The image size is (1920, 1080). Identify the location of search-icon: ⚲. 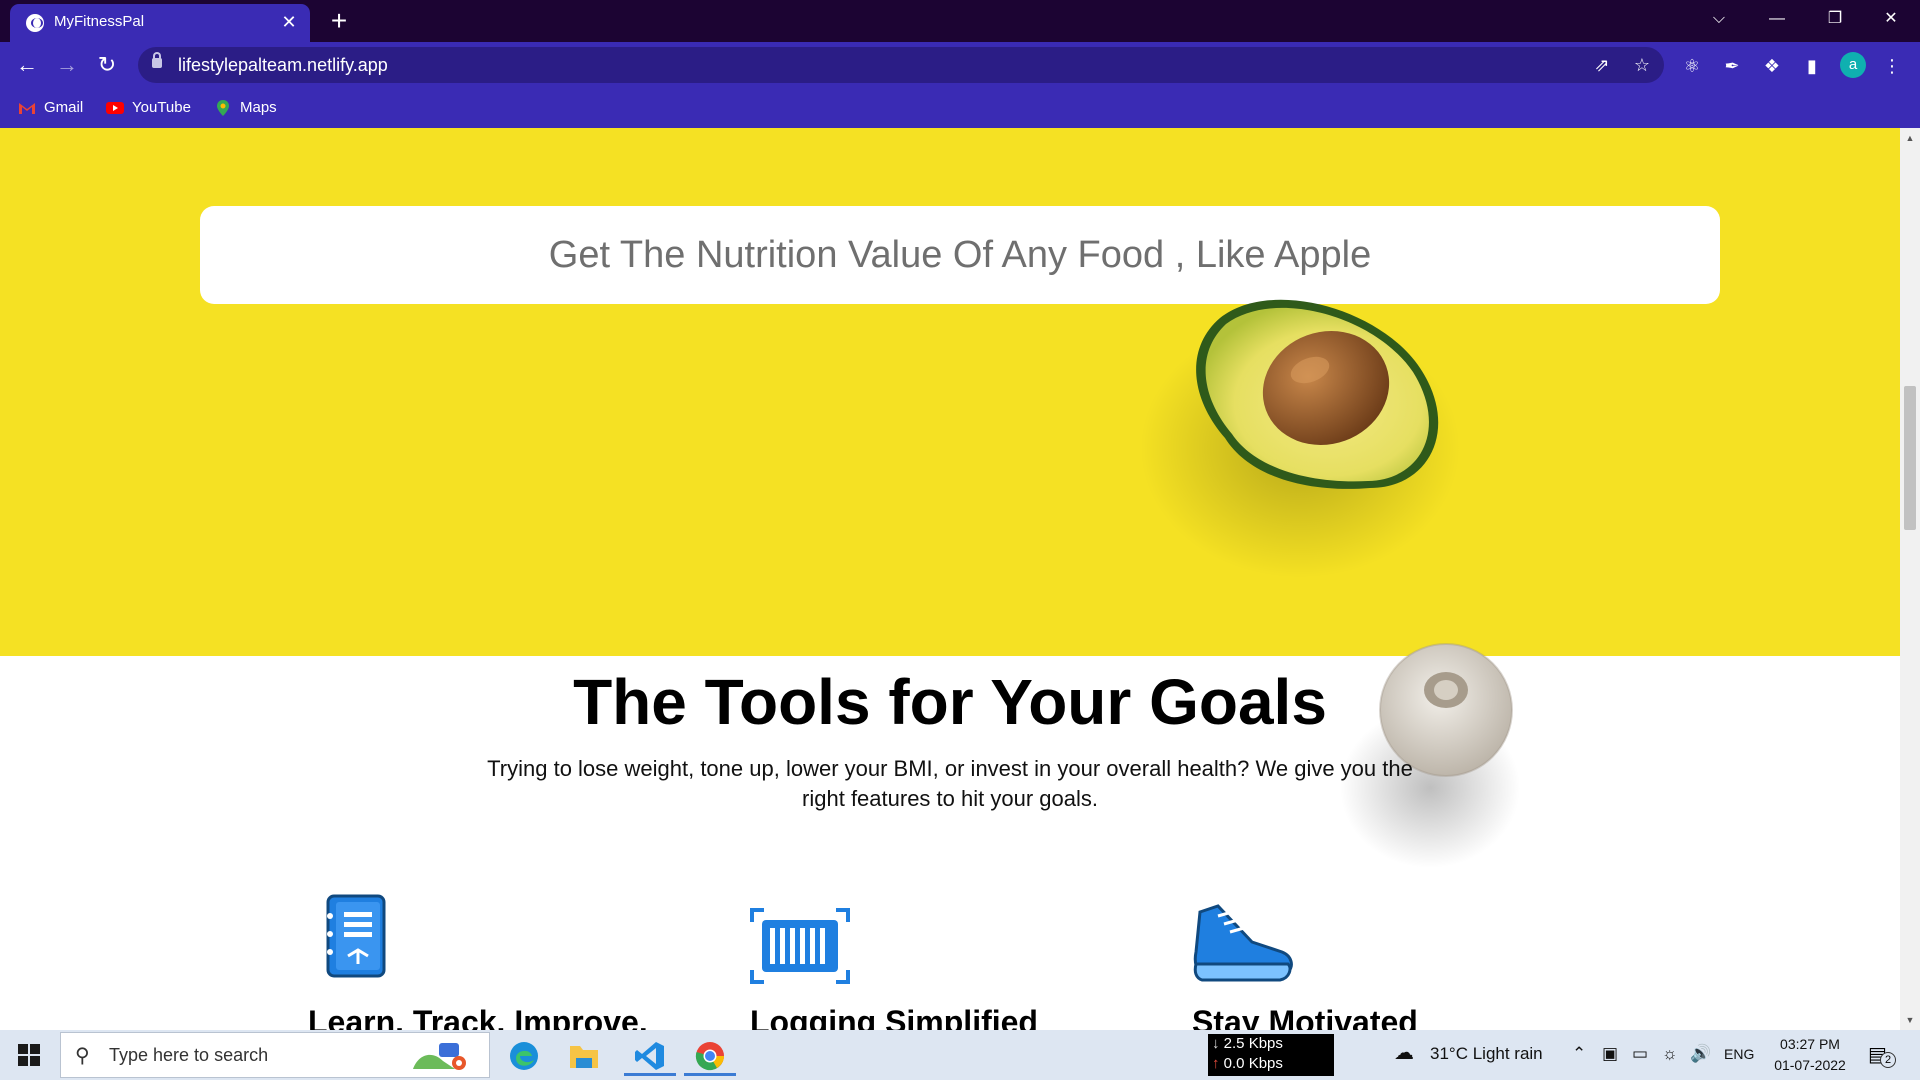
(82, 1056).